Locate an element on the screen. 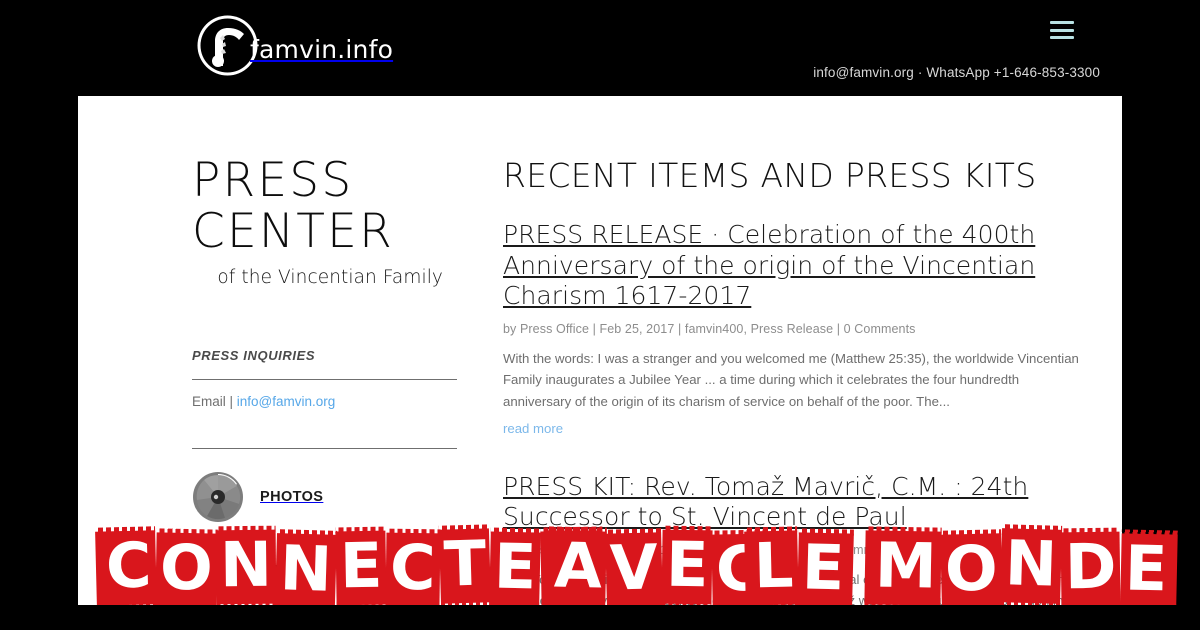 The width and height of the screenshot is (1200, 630). press-email-row: Email | info@famvin.org is located at coordinates (324, 401).